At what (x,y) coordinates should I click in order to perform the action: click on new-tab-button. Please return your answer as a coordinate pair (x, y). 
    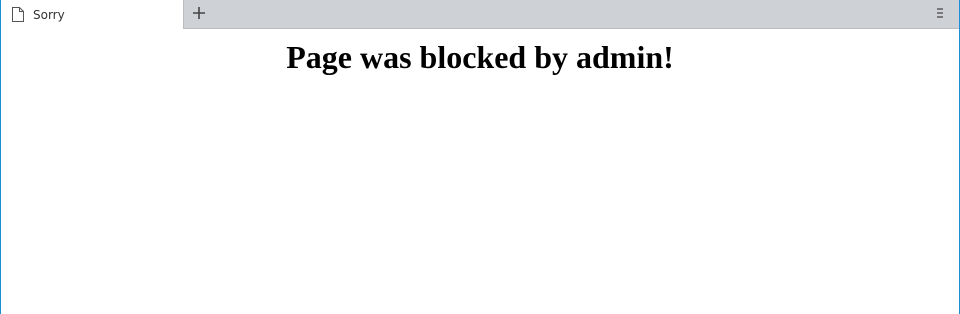
    Looking at the image, I should click on (199, 15).